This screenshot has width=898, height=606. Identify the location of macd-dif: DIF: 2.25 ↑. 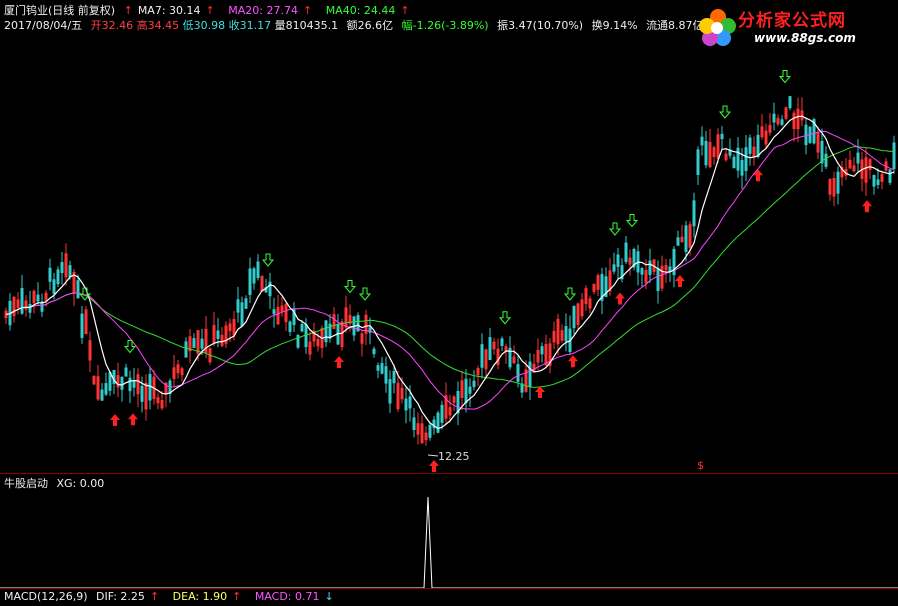
(130, 596).